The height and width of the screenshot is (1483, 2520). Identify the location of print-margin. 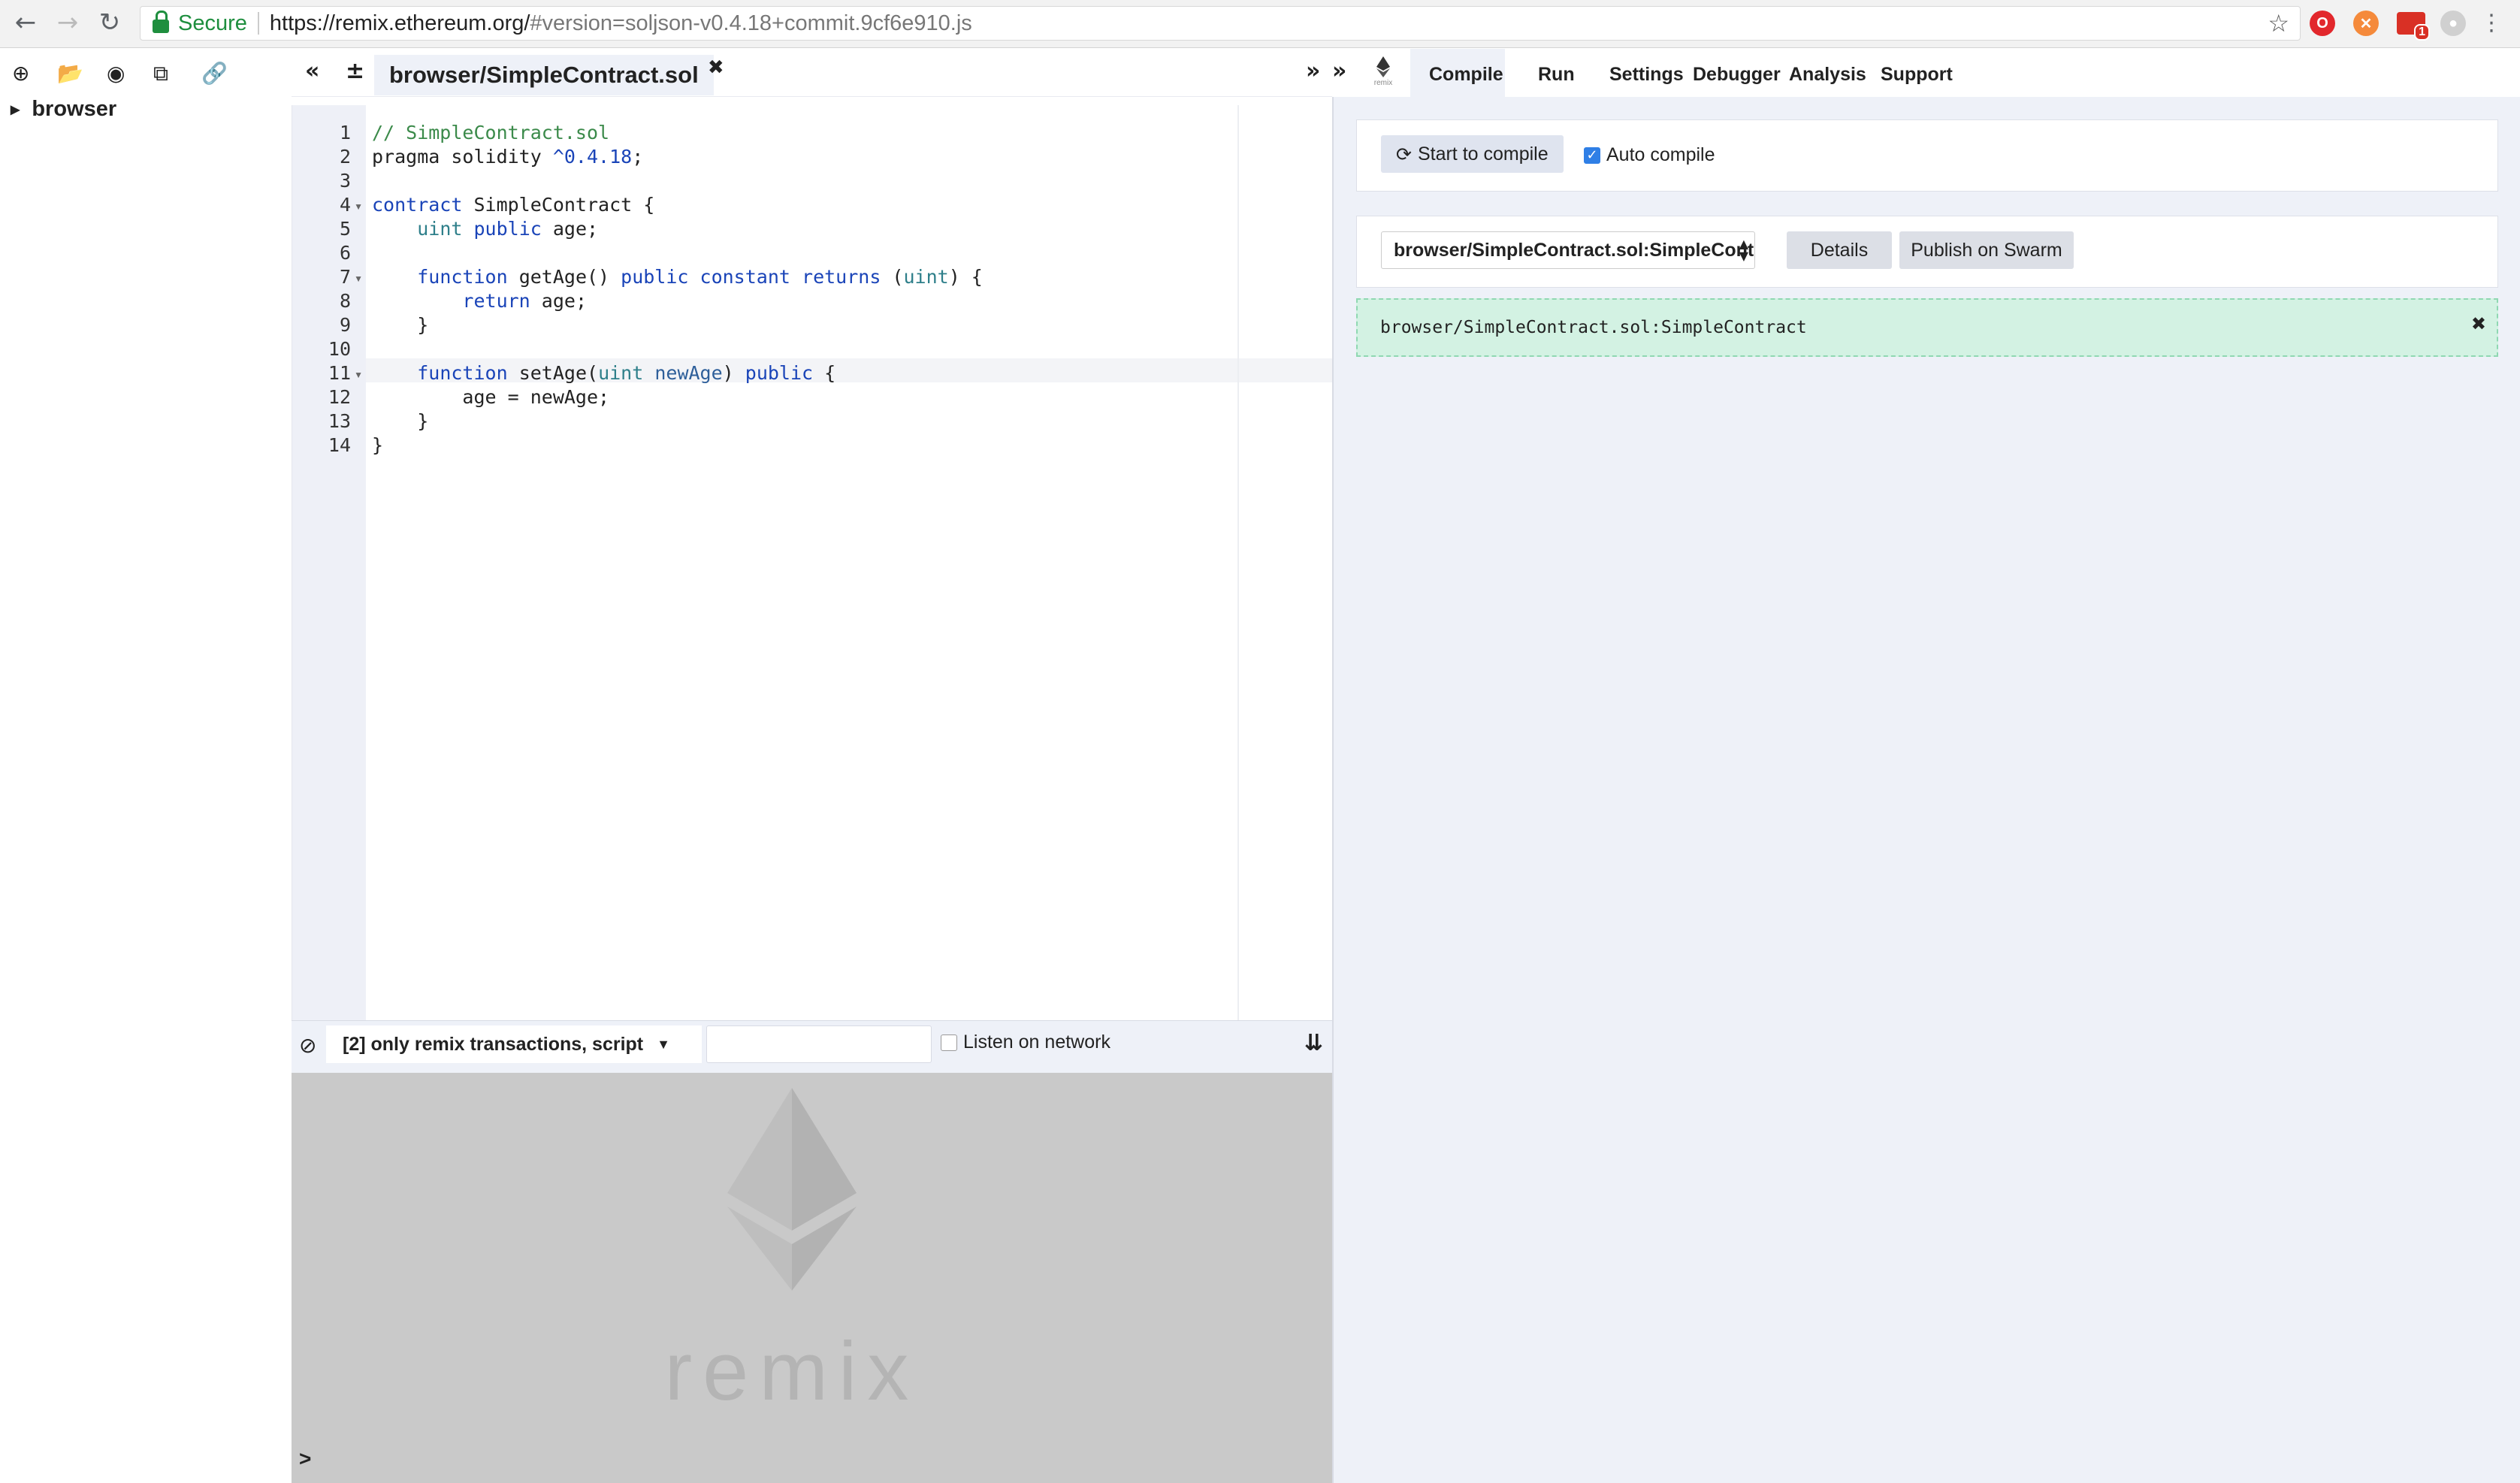
(1238, 562).